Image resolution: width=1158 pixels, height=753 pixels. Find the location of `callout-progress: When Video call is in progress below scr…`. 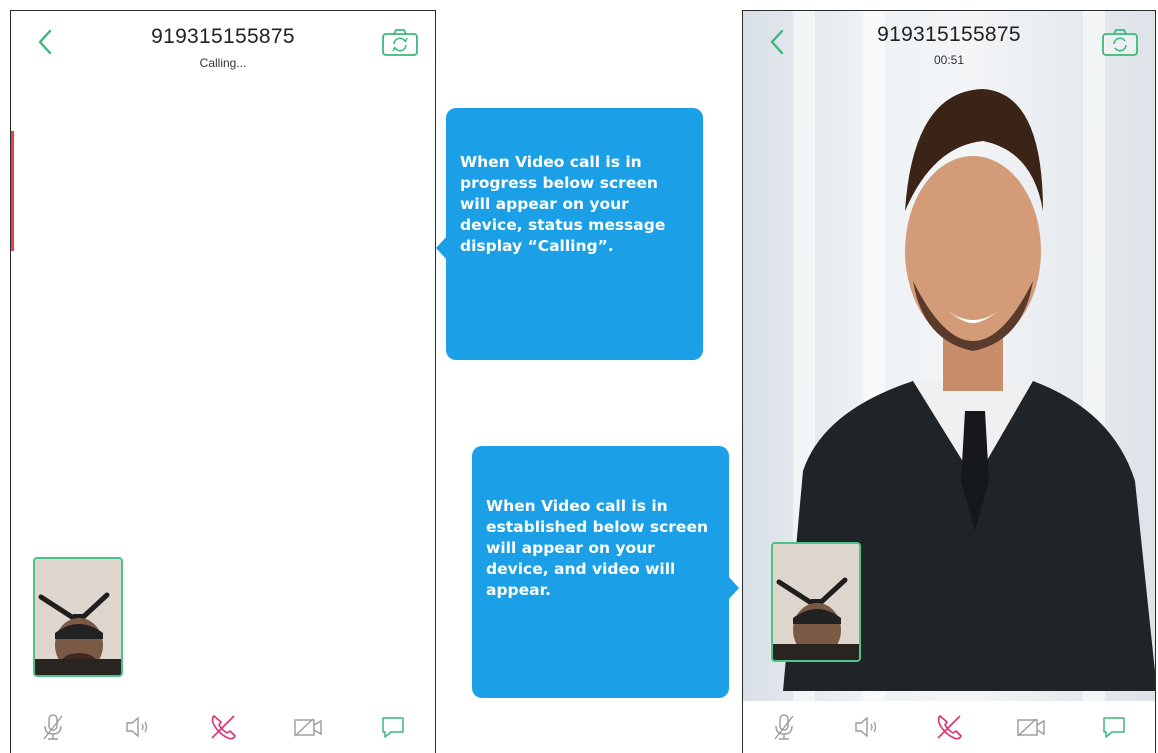

callout-progress: When Video call is in progress below scr… is located at coordinates (569, 234).